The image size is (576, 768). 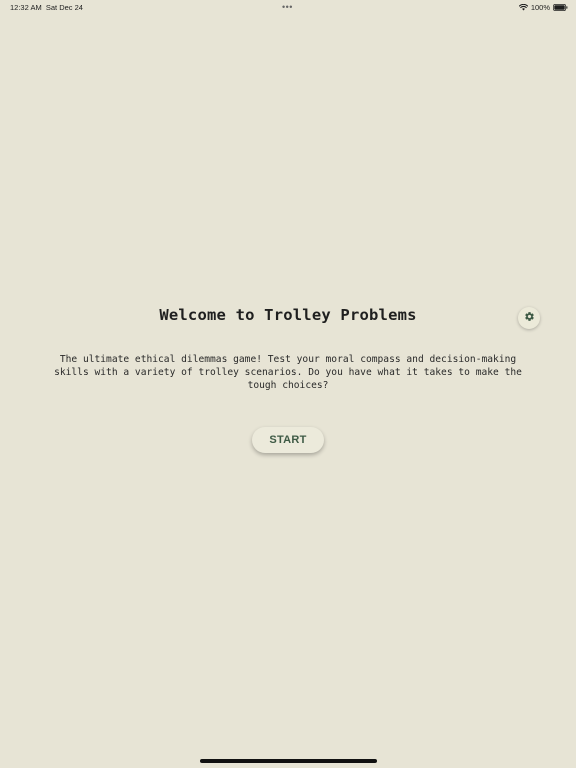 What do you see at coordinates (540, 7) in the screenshot?
I see `battery-percentage: 100%` at bounding box center [540, 7].